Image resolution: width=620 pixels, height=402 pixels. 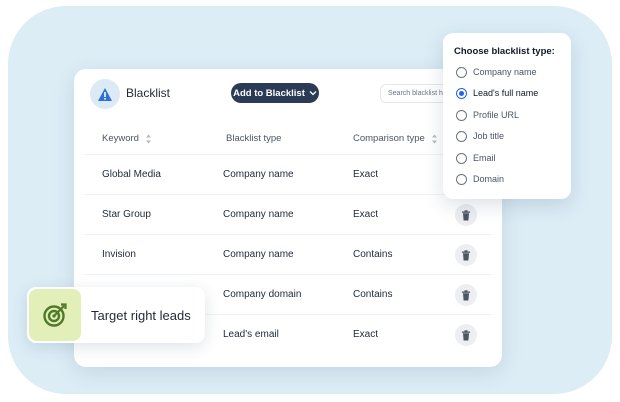 I want to click on option-profile-url: Profile URL, so click(x=487, y=115).